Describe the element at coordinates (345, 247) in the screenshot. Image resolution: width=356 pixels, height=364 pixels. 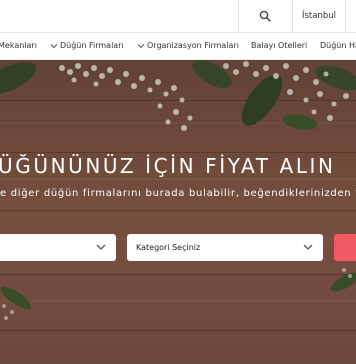
I see `search-submit-button` at that location.